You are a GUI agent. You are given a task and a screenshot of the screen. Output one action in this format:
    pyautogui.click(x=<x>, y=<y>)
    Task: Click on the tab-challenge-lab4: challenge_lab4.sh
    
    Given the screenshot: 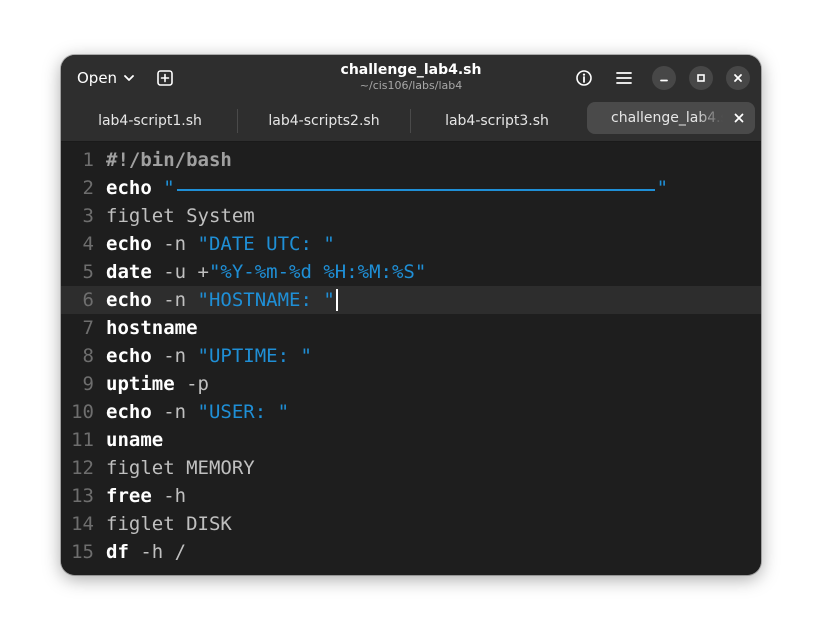 What is the action you would take?
    pyautogui.click(x=671, y=118)
    